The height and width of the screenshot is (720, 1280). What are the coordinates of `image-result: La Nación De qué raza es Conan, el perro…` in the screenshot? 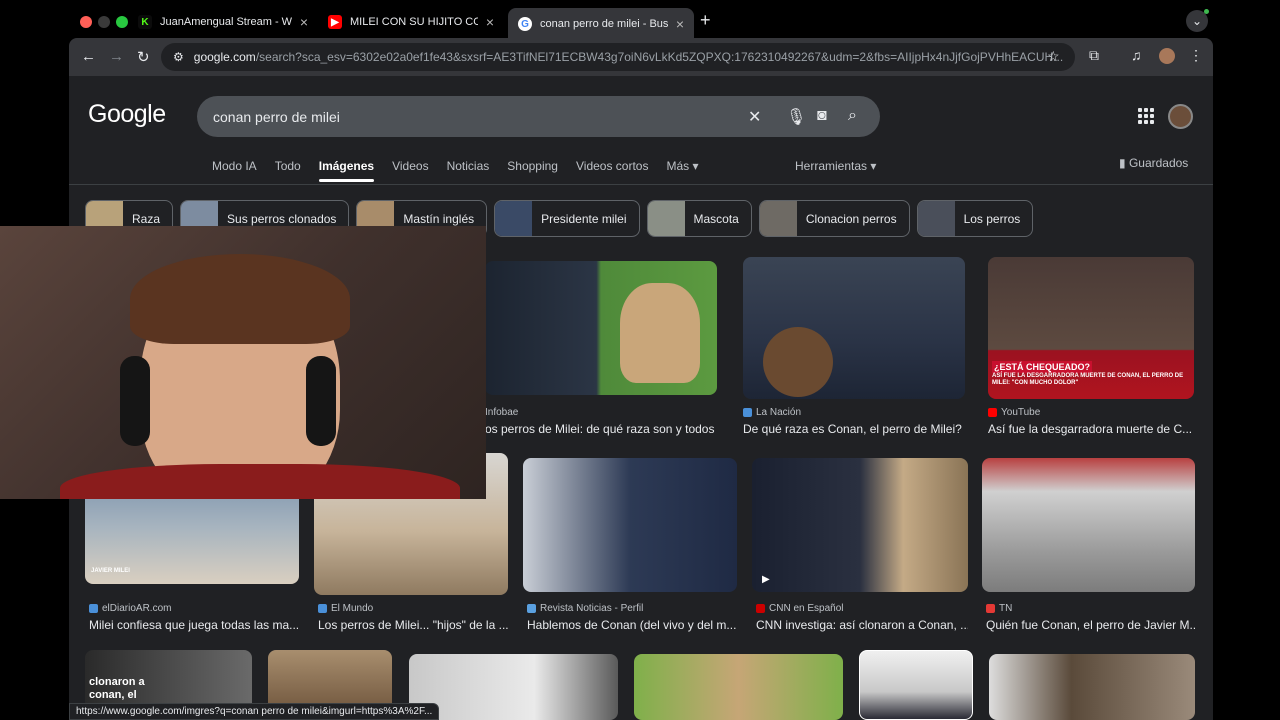 It's located at (854, 349).